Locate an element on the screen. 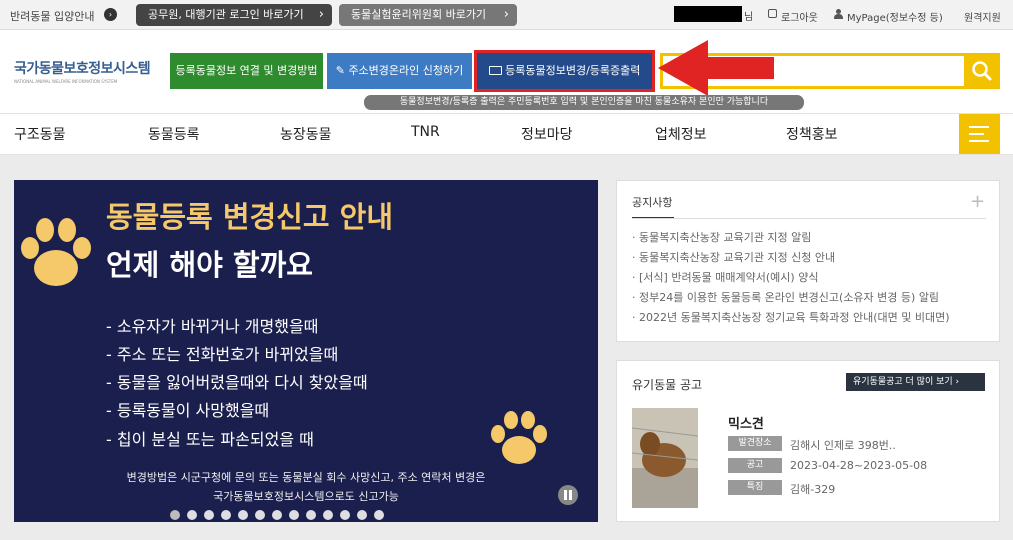  search-button is located at coordinates (982, 71).